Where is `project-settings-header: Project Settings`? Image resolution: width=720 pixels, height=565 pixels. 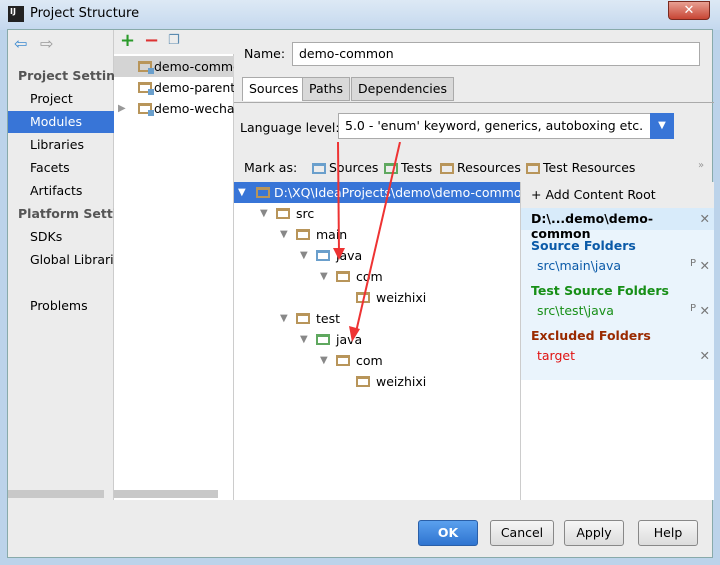 project-settings-header: Project Settings is located at coordinates (66, 75).